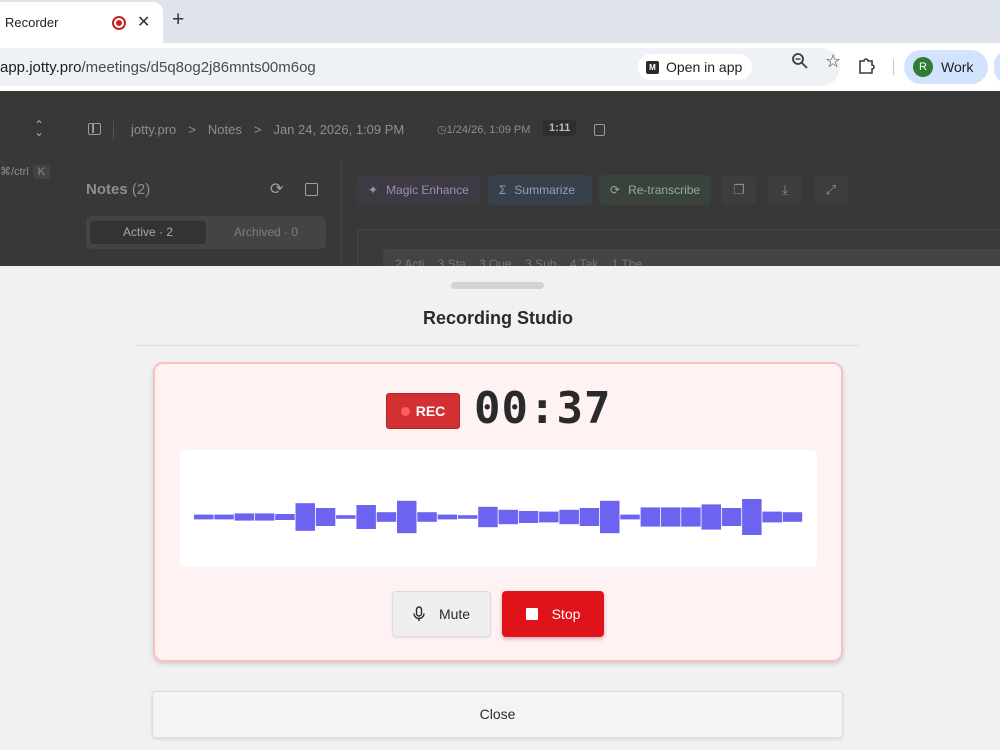 This screenshot has width=1000, height=750. I want to click on breadcrumb-notes: Notes, so click(225, 129).